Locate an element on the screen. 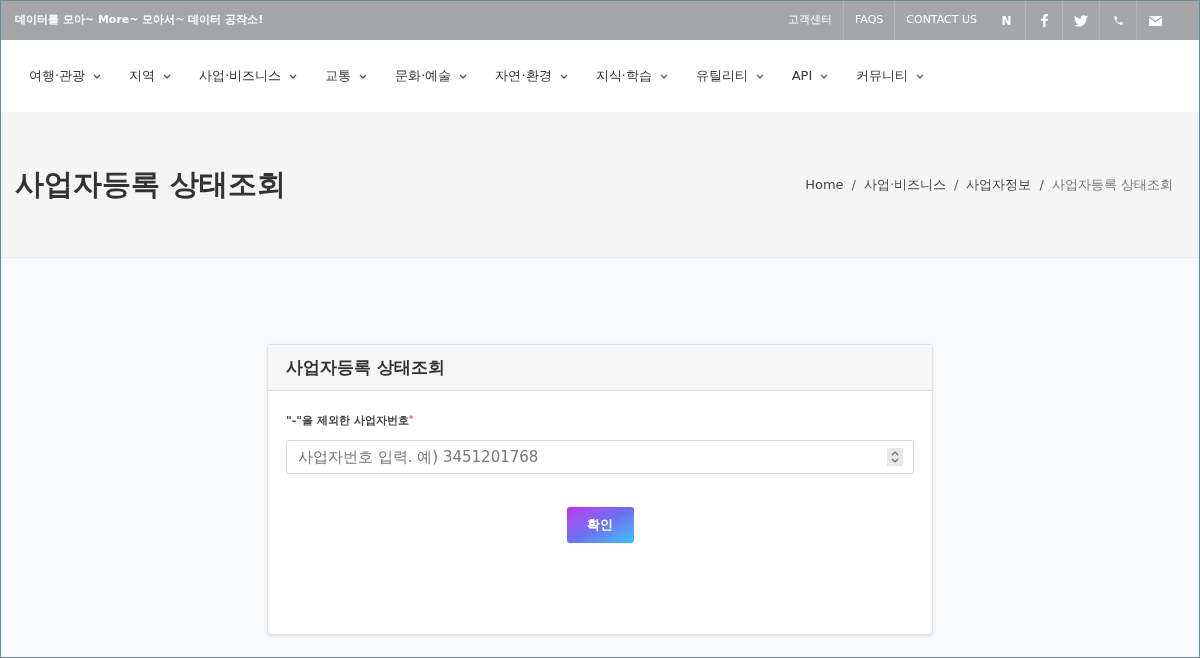  required-mark: * is located at coordinates (411, 418).